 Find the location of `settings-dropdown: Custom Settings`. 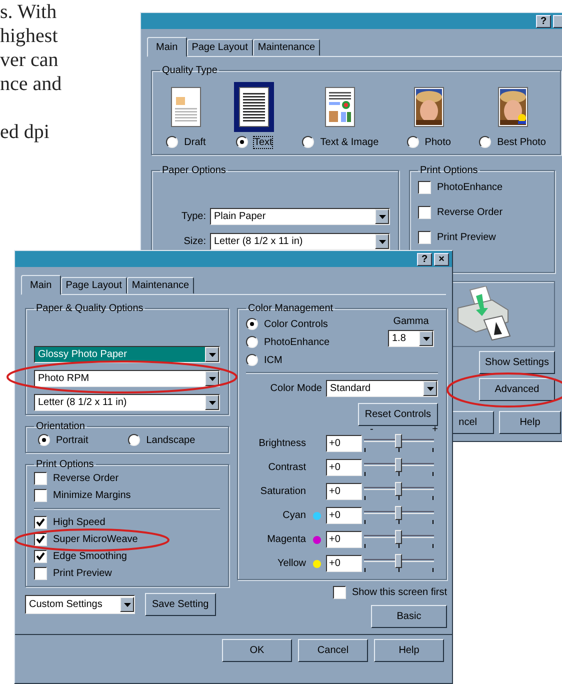

settings-dropdown: Custom Settings is located at coordinates (80, 604).